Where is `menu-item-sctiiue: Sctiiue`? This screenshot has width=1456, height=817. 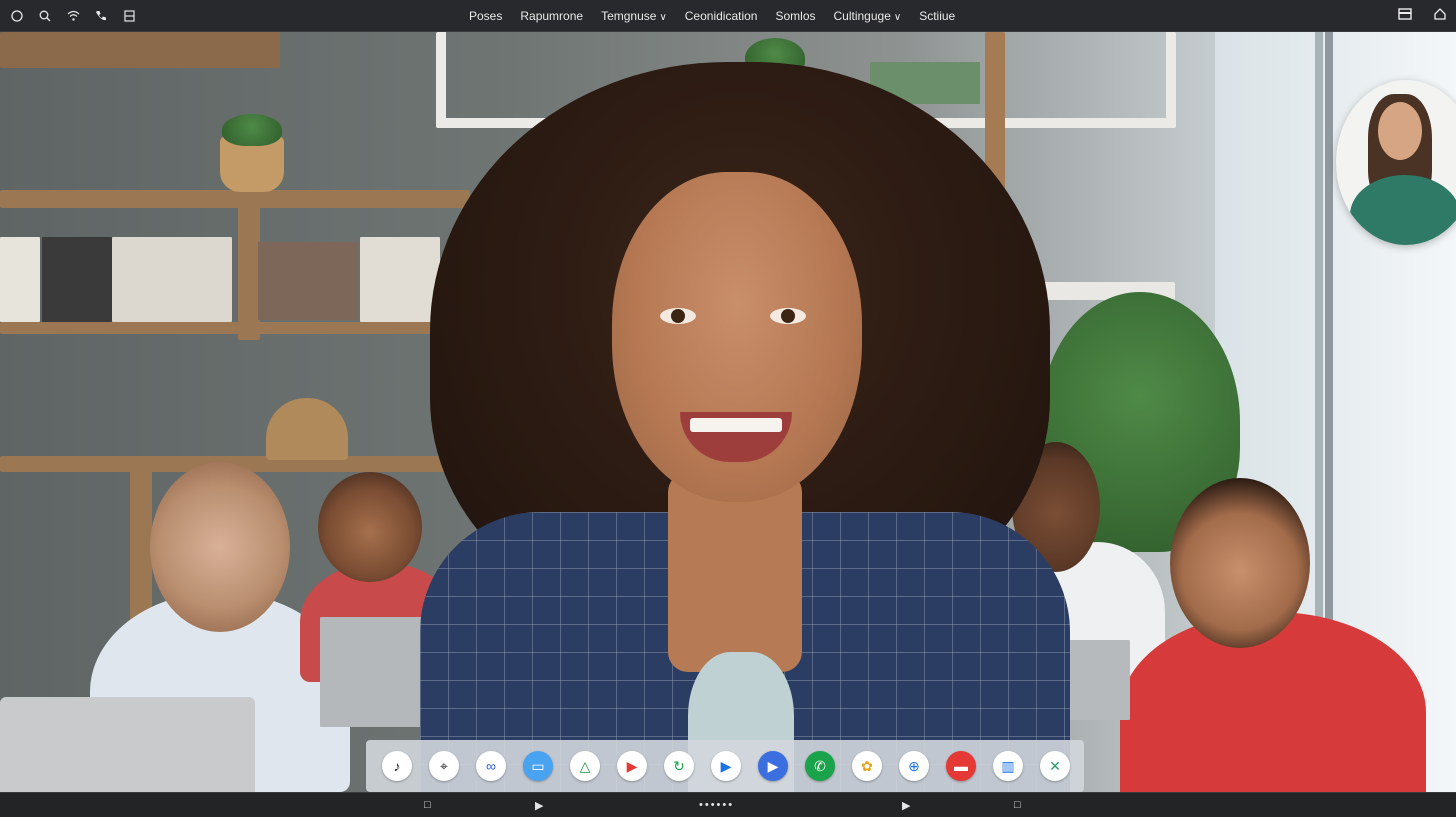 menu-item-sctiiue: Sctiiue is located at coordinates (937, 16).